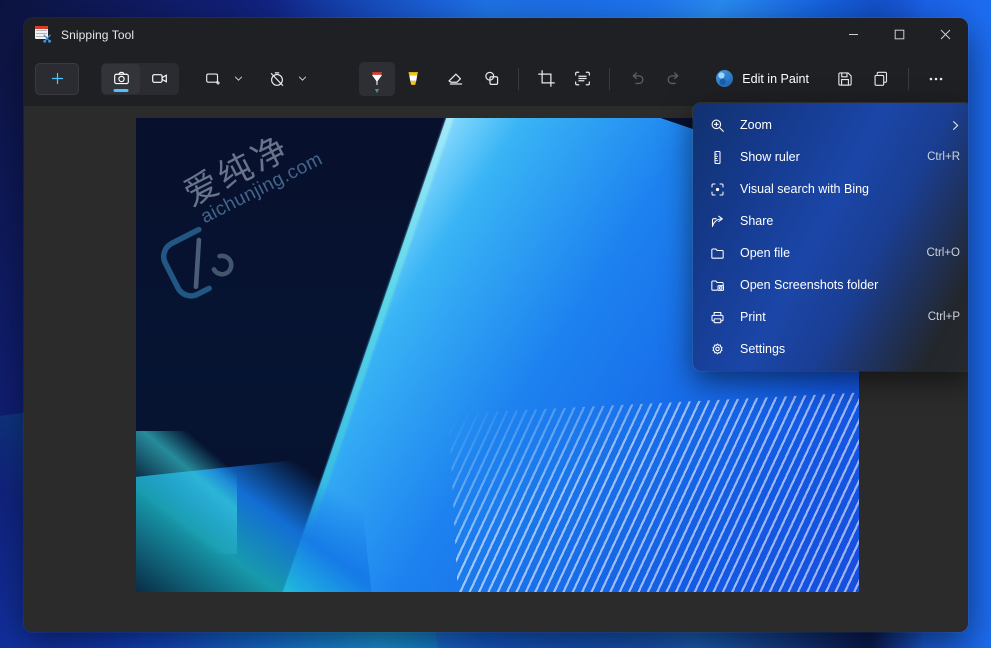  I want to click on wallpaper-dot-texture, so click(653, 491).